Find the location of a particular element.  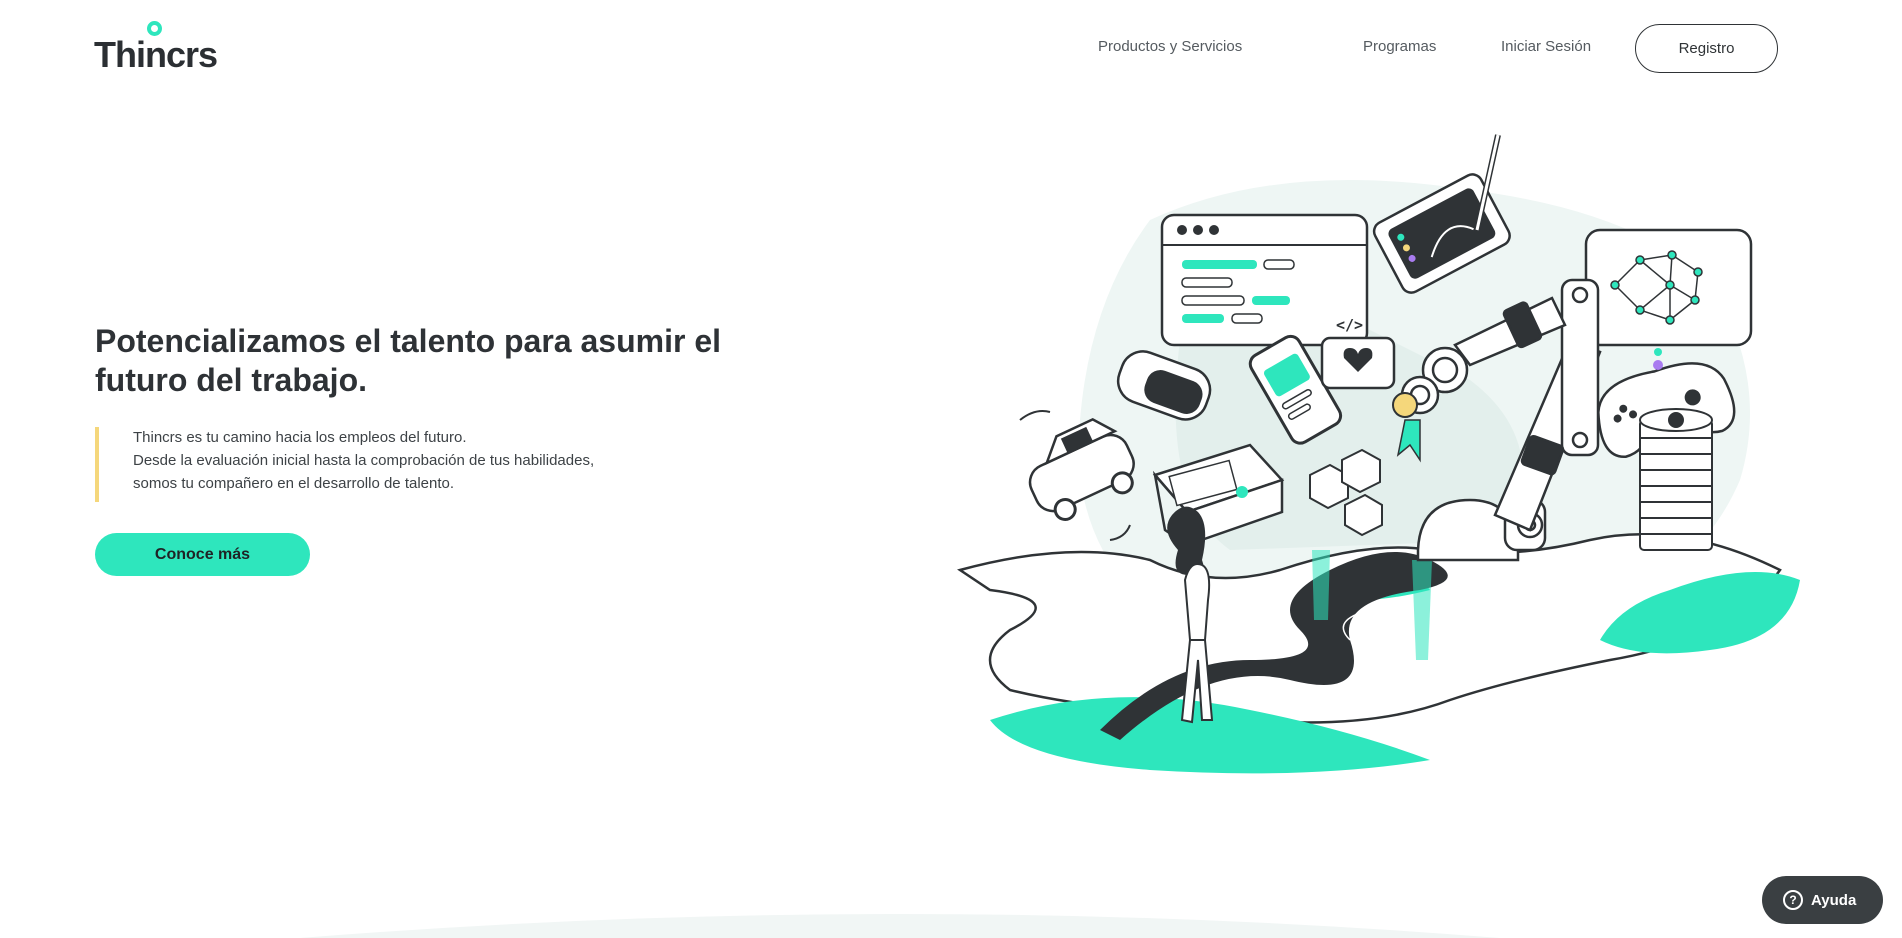

question-circle-icon: ? is located at coordinates (1793, 900).